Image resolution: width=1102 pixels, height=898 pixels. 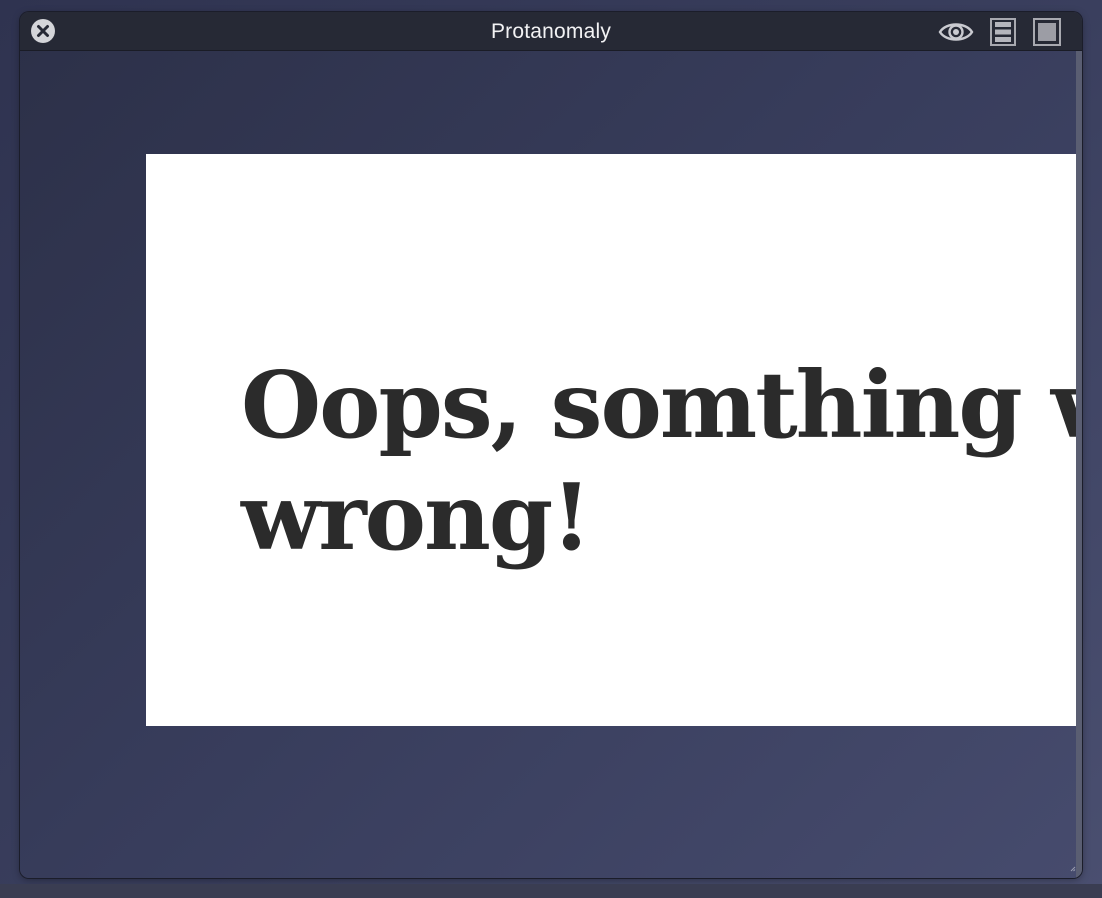 I want to click on list-view-button, so click(x=1003, y=32).